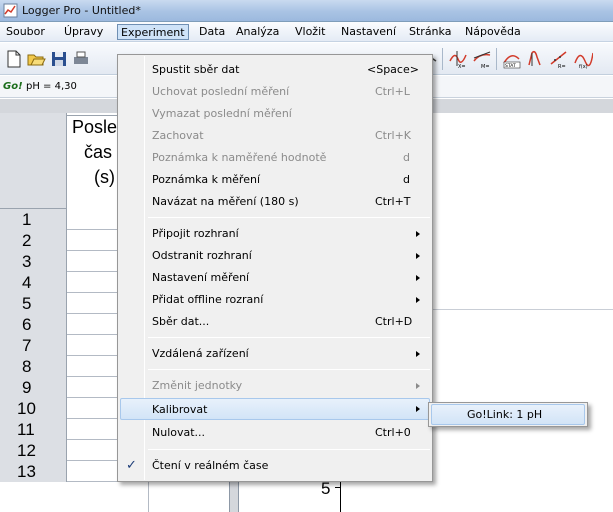 The image size is (613, 512). What do you see at coordinates (95, 127) in the screenshot?
I see `column-header-dataset: Posle` at bounding box center [95, 127].